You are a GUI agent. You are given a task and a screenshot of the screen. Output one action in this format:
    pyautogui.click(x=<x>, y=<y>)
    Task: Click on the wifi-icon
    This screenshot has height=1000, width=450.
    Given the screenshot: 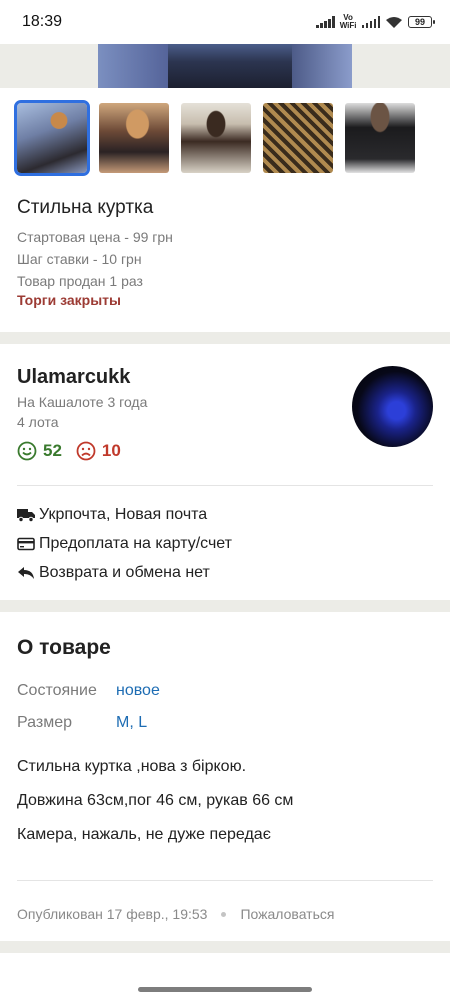 What is the action you would take?
    pyautogui.click(x=394, y=22)
    